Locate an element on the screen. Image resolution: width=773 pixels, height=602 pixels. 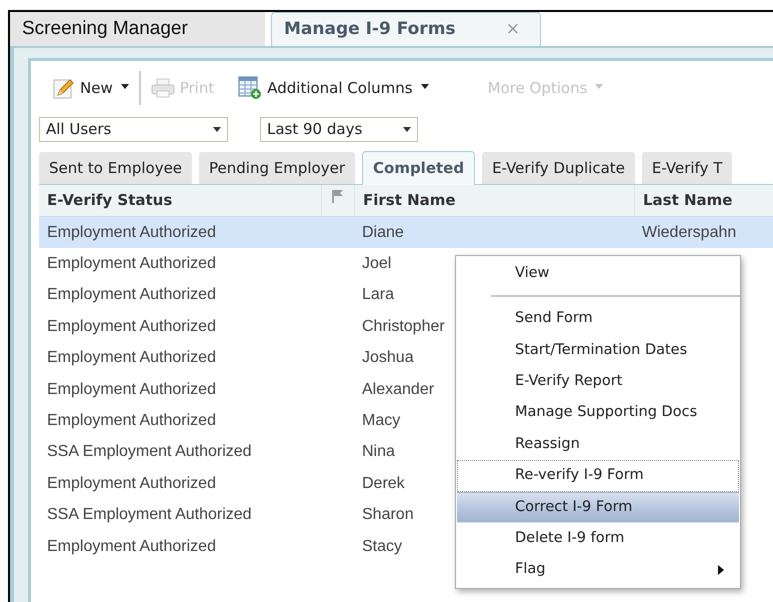
menu-item: Start/Termination Dates is located at coordinates (598, 350).